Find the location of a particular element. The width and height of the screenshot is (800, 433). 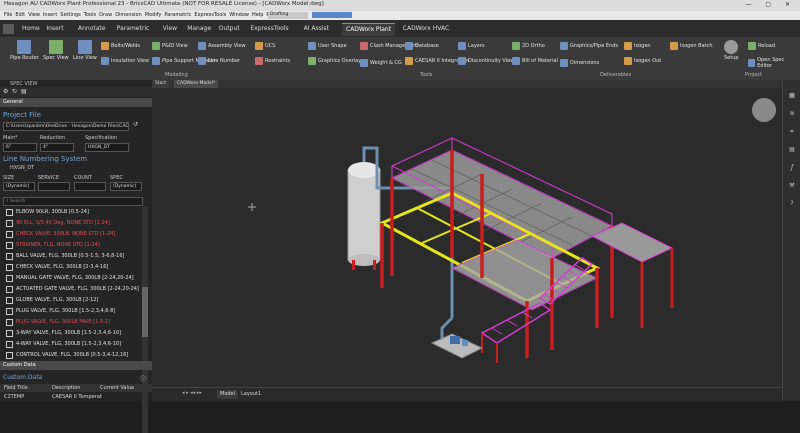

component-list-item: 3-WAY VALVE, FLG, 300LB [1.5-2,3,4,6-10] is located at coordinates (73, 333).